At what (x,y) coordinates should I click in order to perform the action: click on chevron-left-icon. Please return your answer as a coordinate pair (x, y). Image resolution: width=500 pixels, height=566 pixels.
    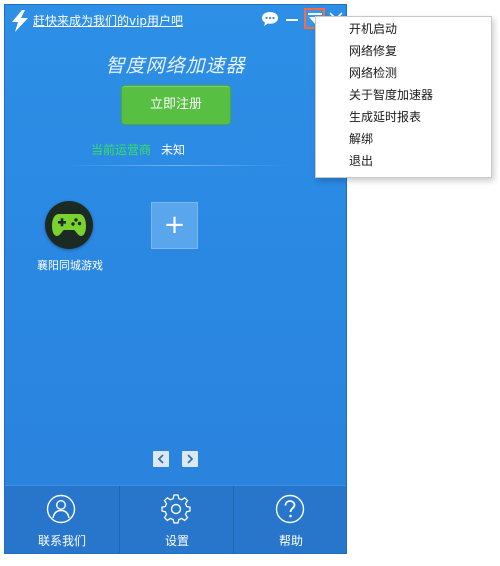
    Looking at the image, I should click on (160, 459).